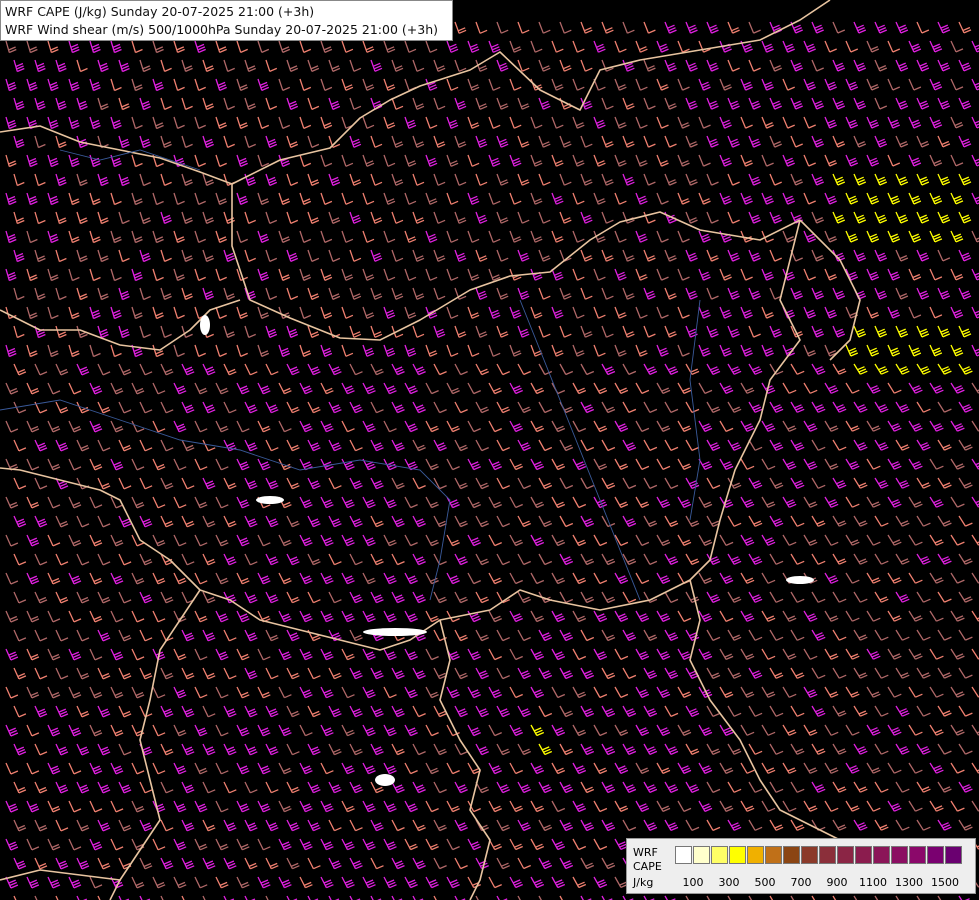 This screenshot has height=900, width=979. What do you see at coordinates (647, 866) in the screenshot?
I see `legend-label-2: CAPE` at bounding box center [647, 866].